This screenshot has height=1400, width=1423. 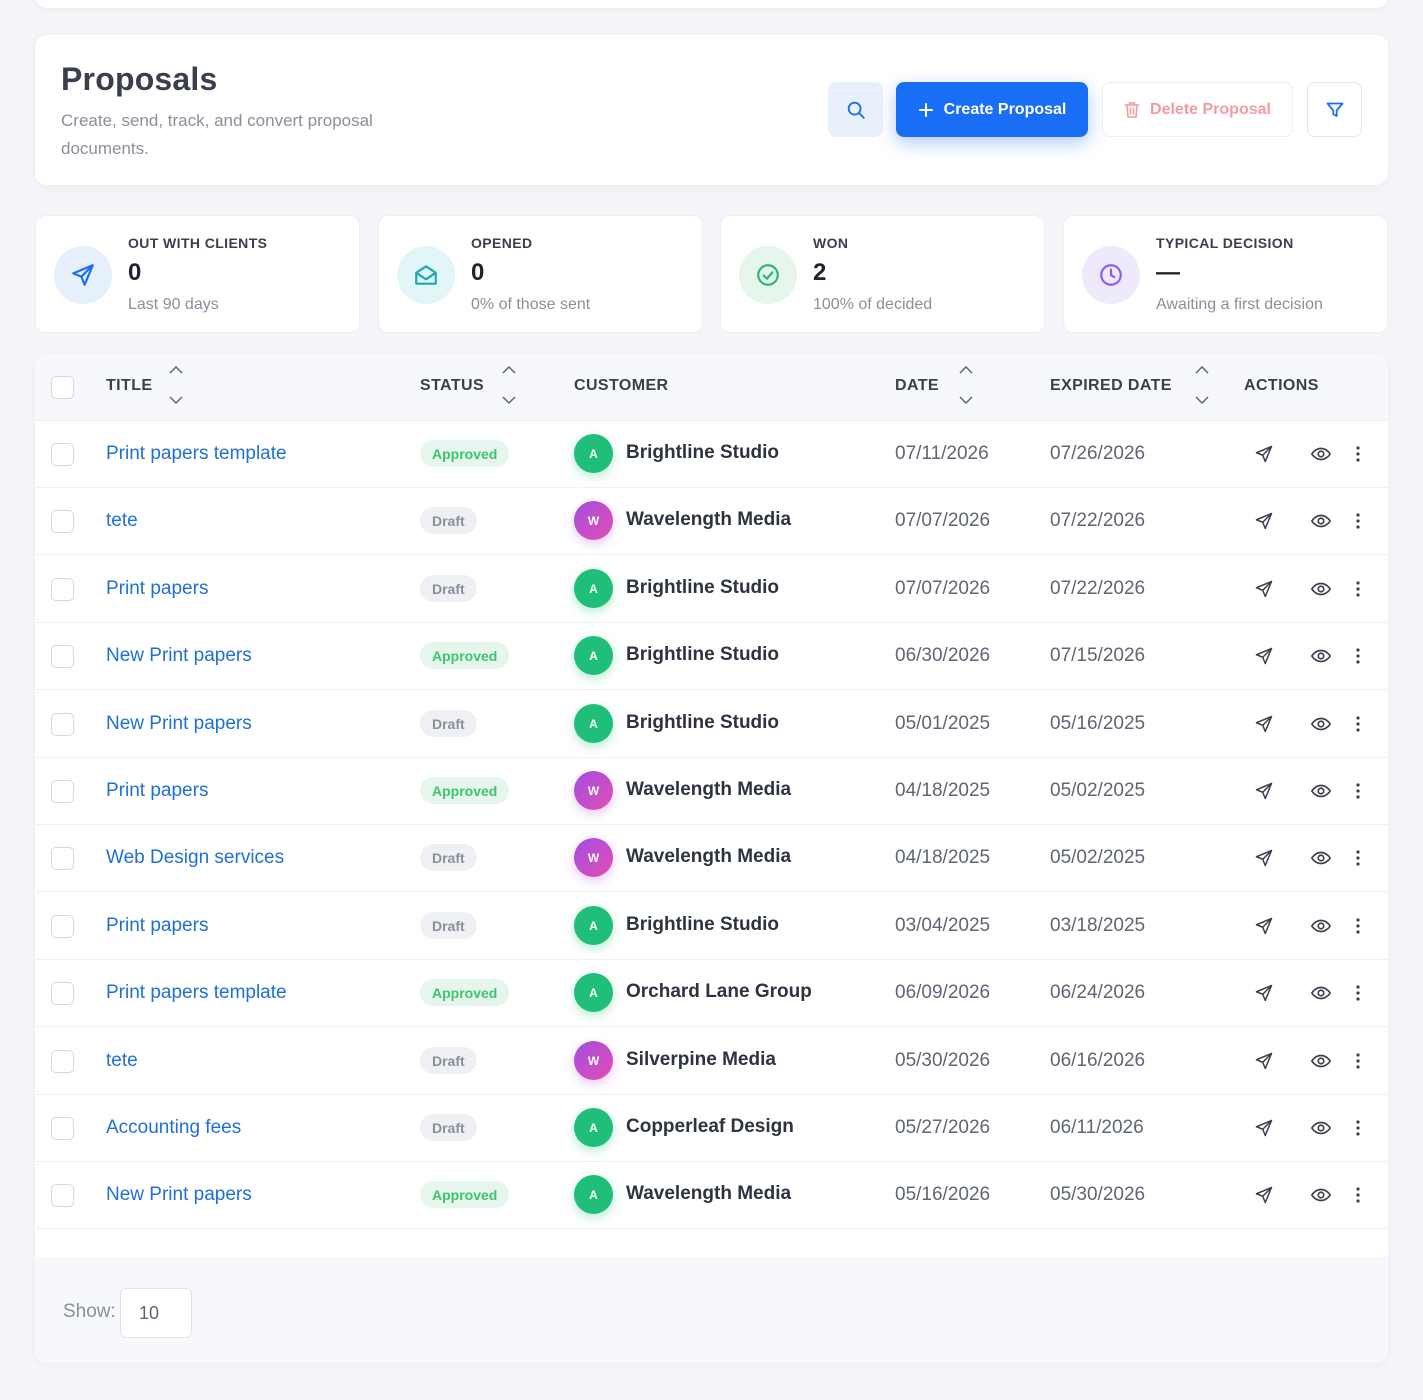 I want to click on date-cell: 03/04/2025, so click(x=943, y=925).